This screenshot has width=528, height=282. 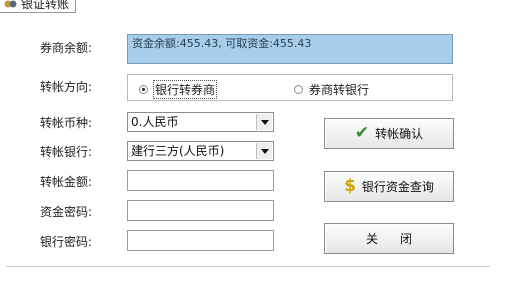 I want to click on bank-funds-query-label: 银行资金查询, so click(x=397, y=187).